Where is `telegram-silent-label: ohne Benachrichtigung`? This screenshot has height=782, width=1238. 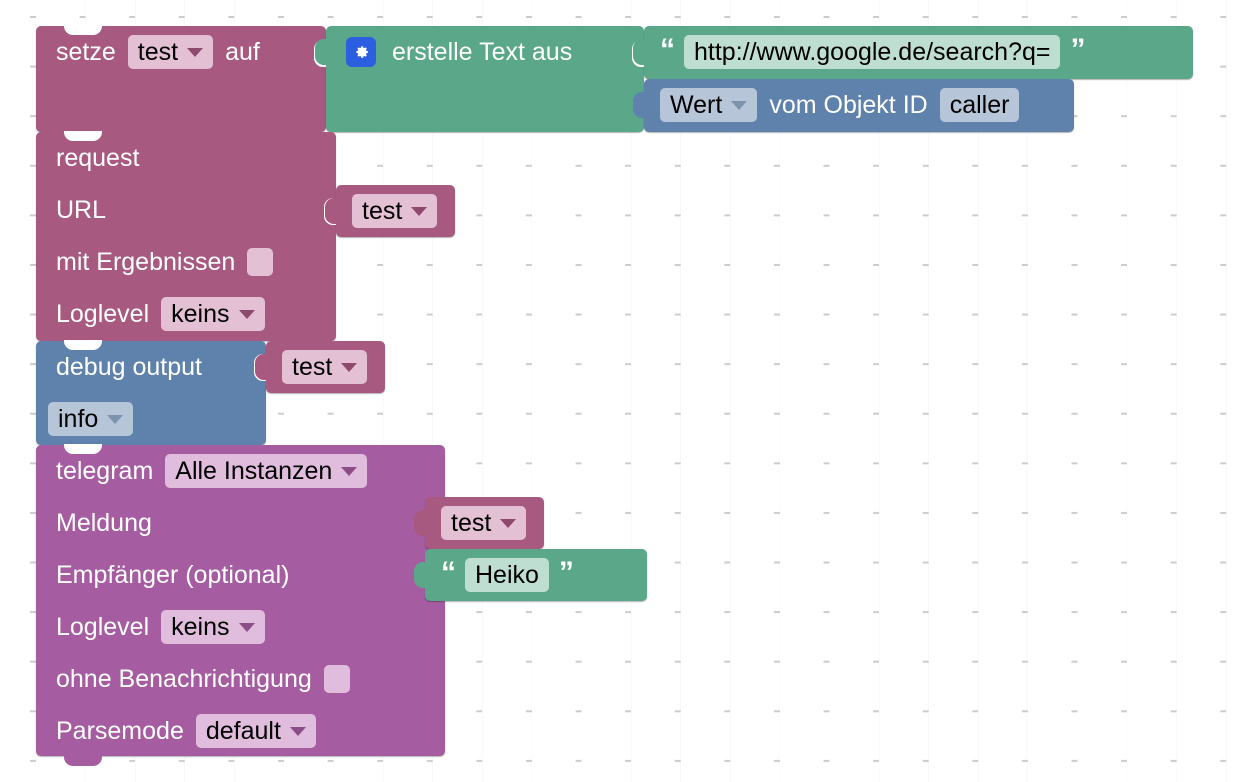 telegram-silent-label: ohne Benachrichtigung is located at coordinates (184, 678).